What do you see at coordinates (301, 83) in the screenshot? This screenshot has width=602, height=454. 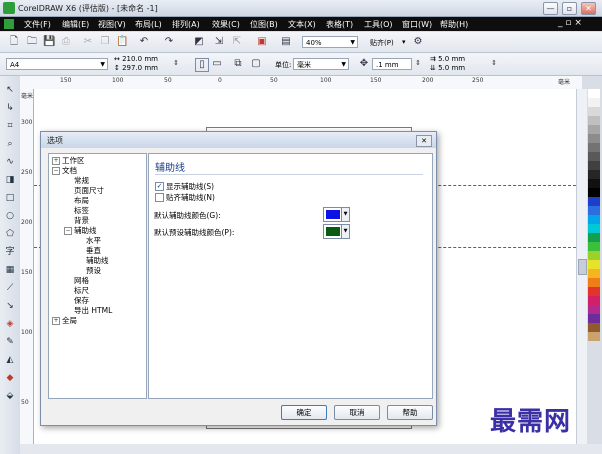 I see `horizontal-ruler: 150 100 50 0 50 100 150 200 250 毫米` at bounding box center [301, 83].